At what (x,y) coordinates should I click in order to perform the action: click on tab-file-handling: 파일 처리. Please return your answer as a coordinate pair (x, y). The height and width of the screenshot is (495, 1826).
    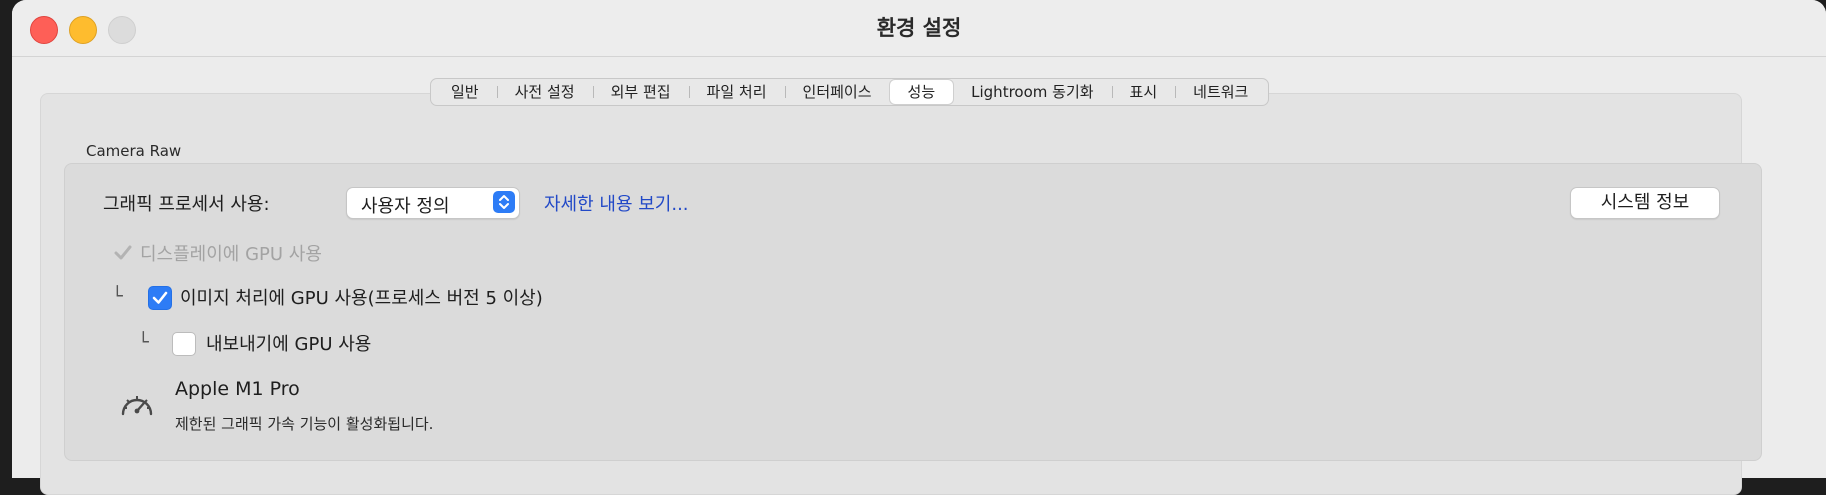
    Looking at the image, I should click on (736, 92).